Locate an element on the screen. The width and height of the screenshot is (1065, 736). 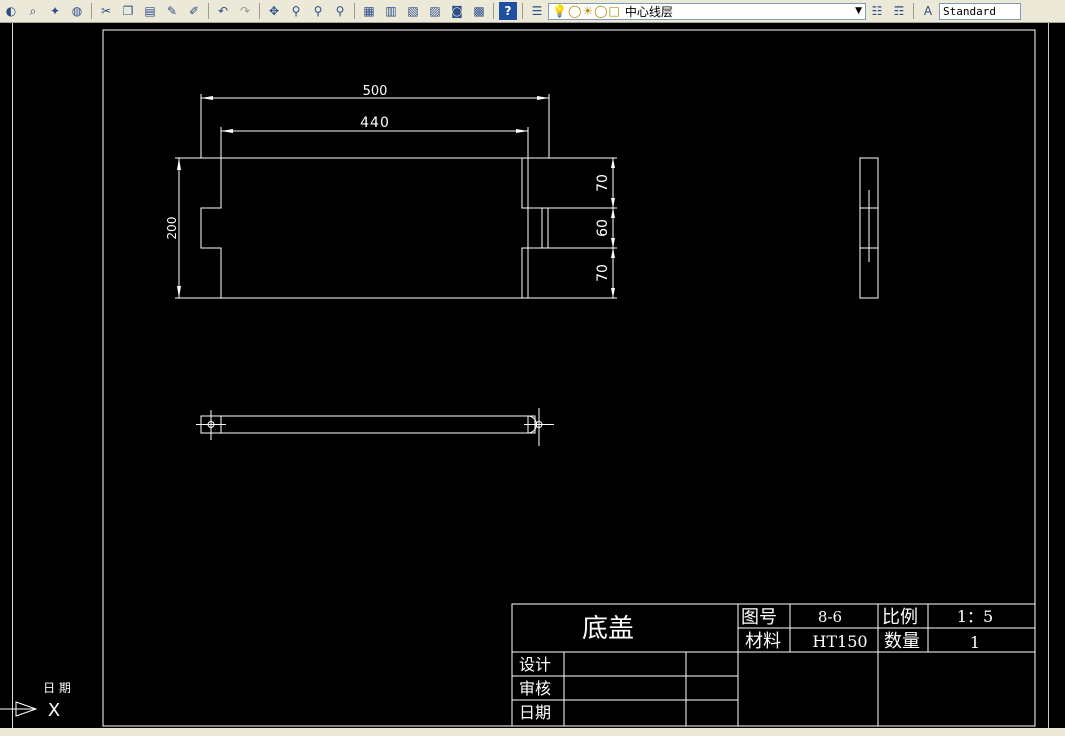
layout-tabs-bar is located at coordinates (532, 732).